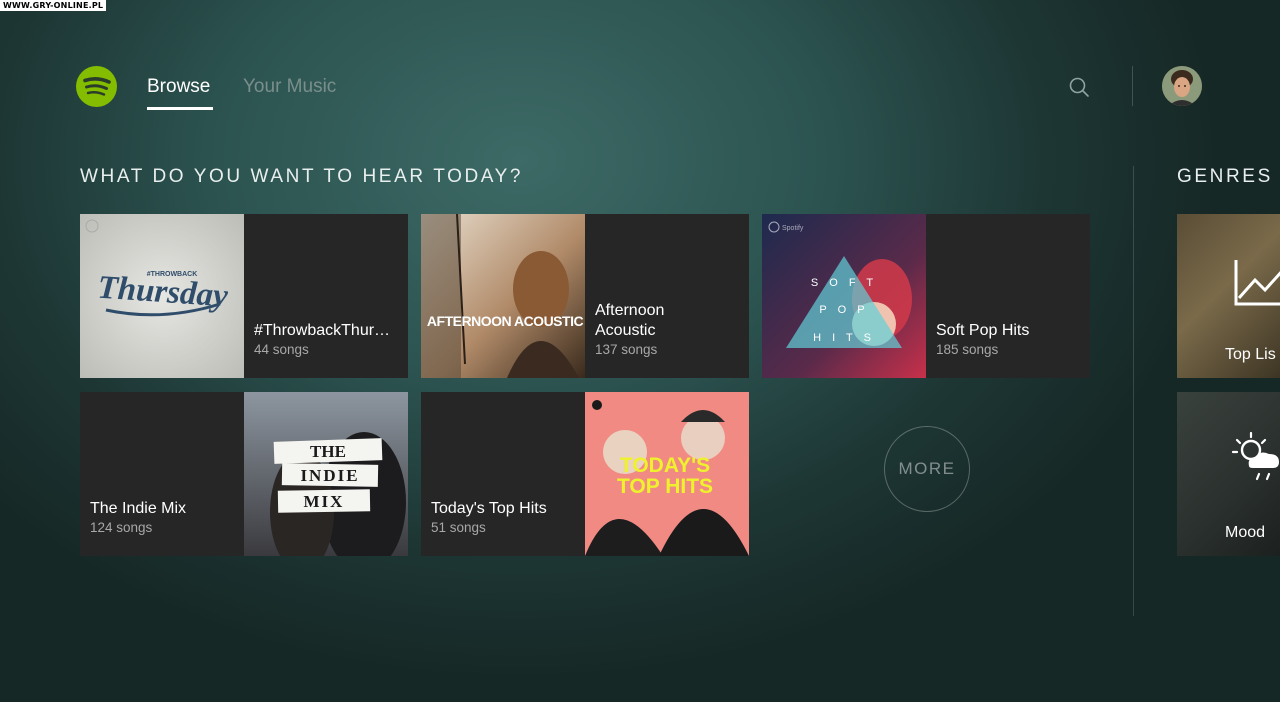  I want to click on genre-label-mood: Mood, so click(1245, 532).